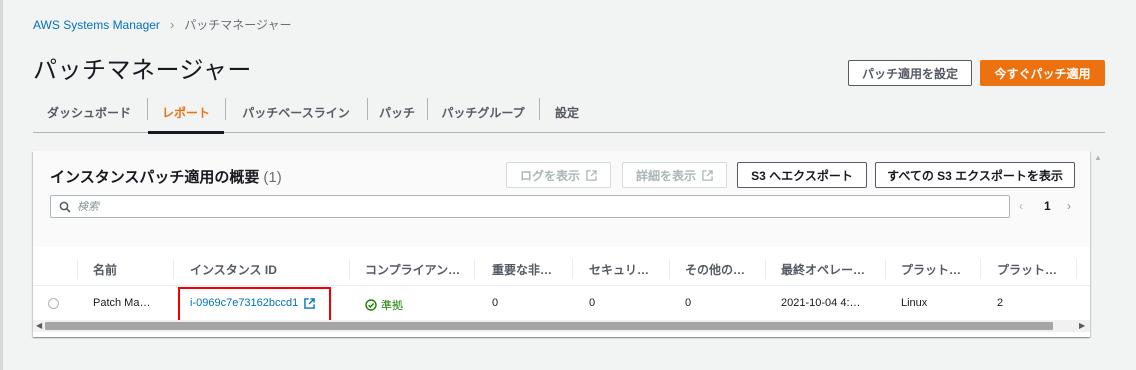  Describe the element at coordinates (105, 269) in the screenshot. I see `column-header-name: 名前` at that location.